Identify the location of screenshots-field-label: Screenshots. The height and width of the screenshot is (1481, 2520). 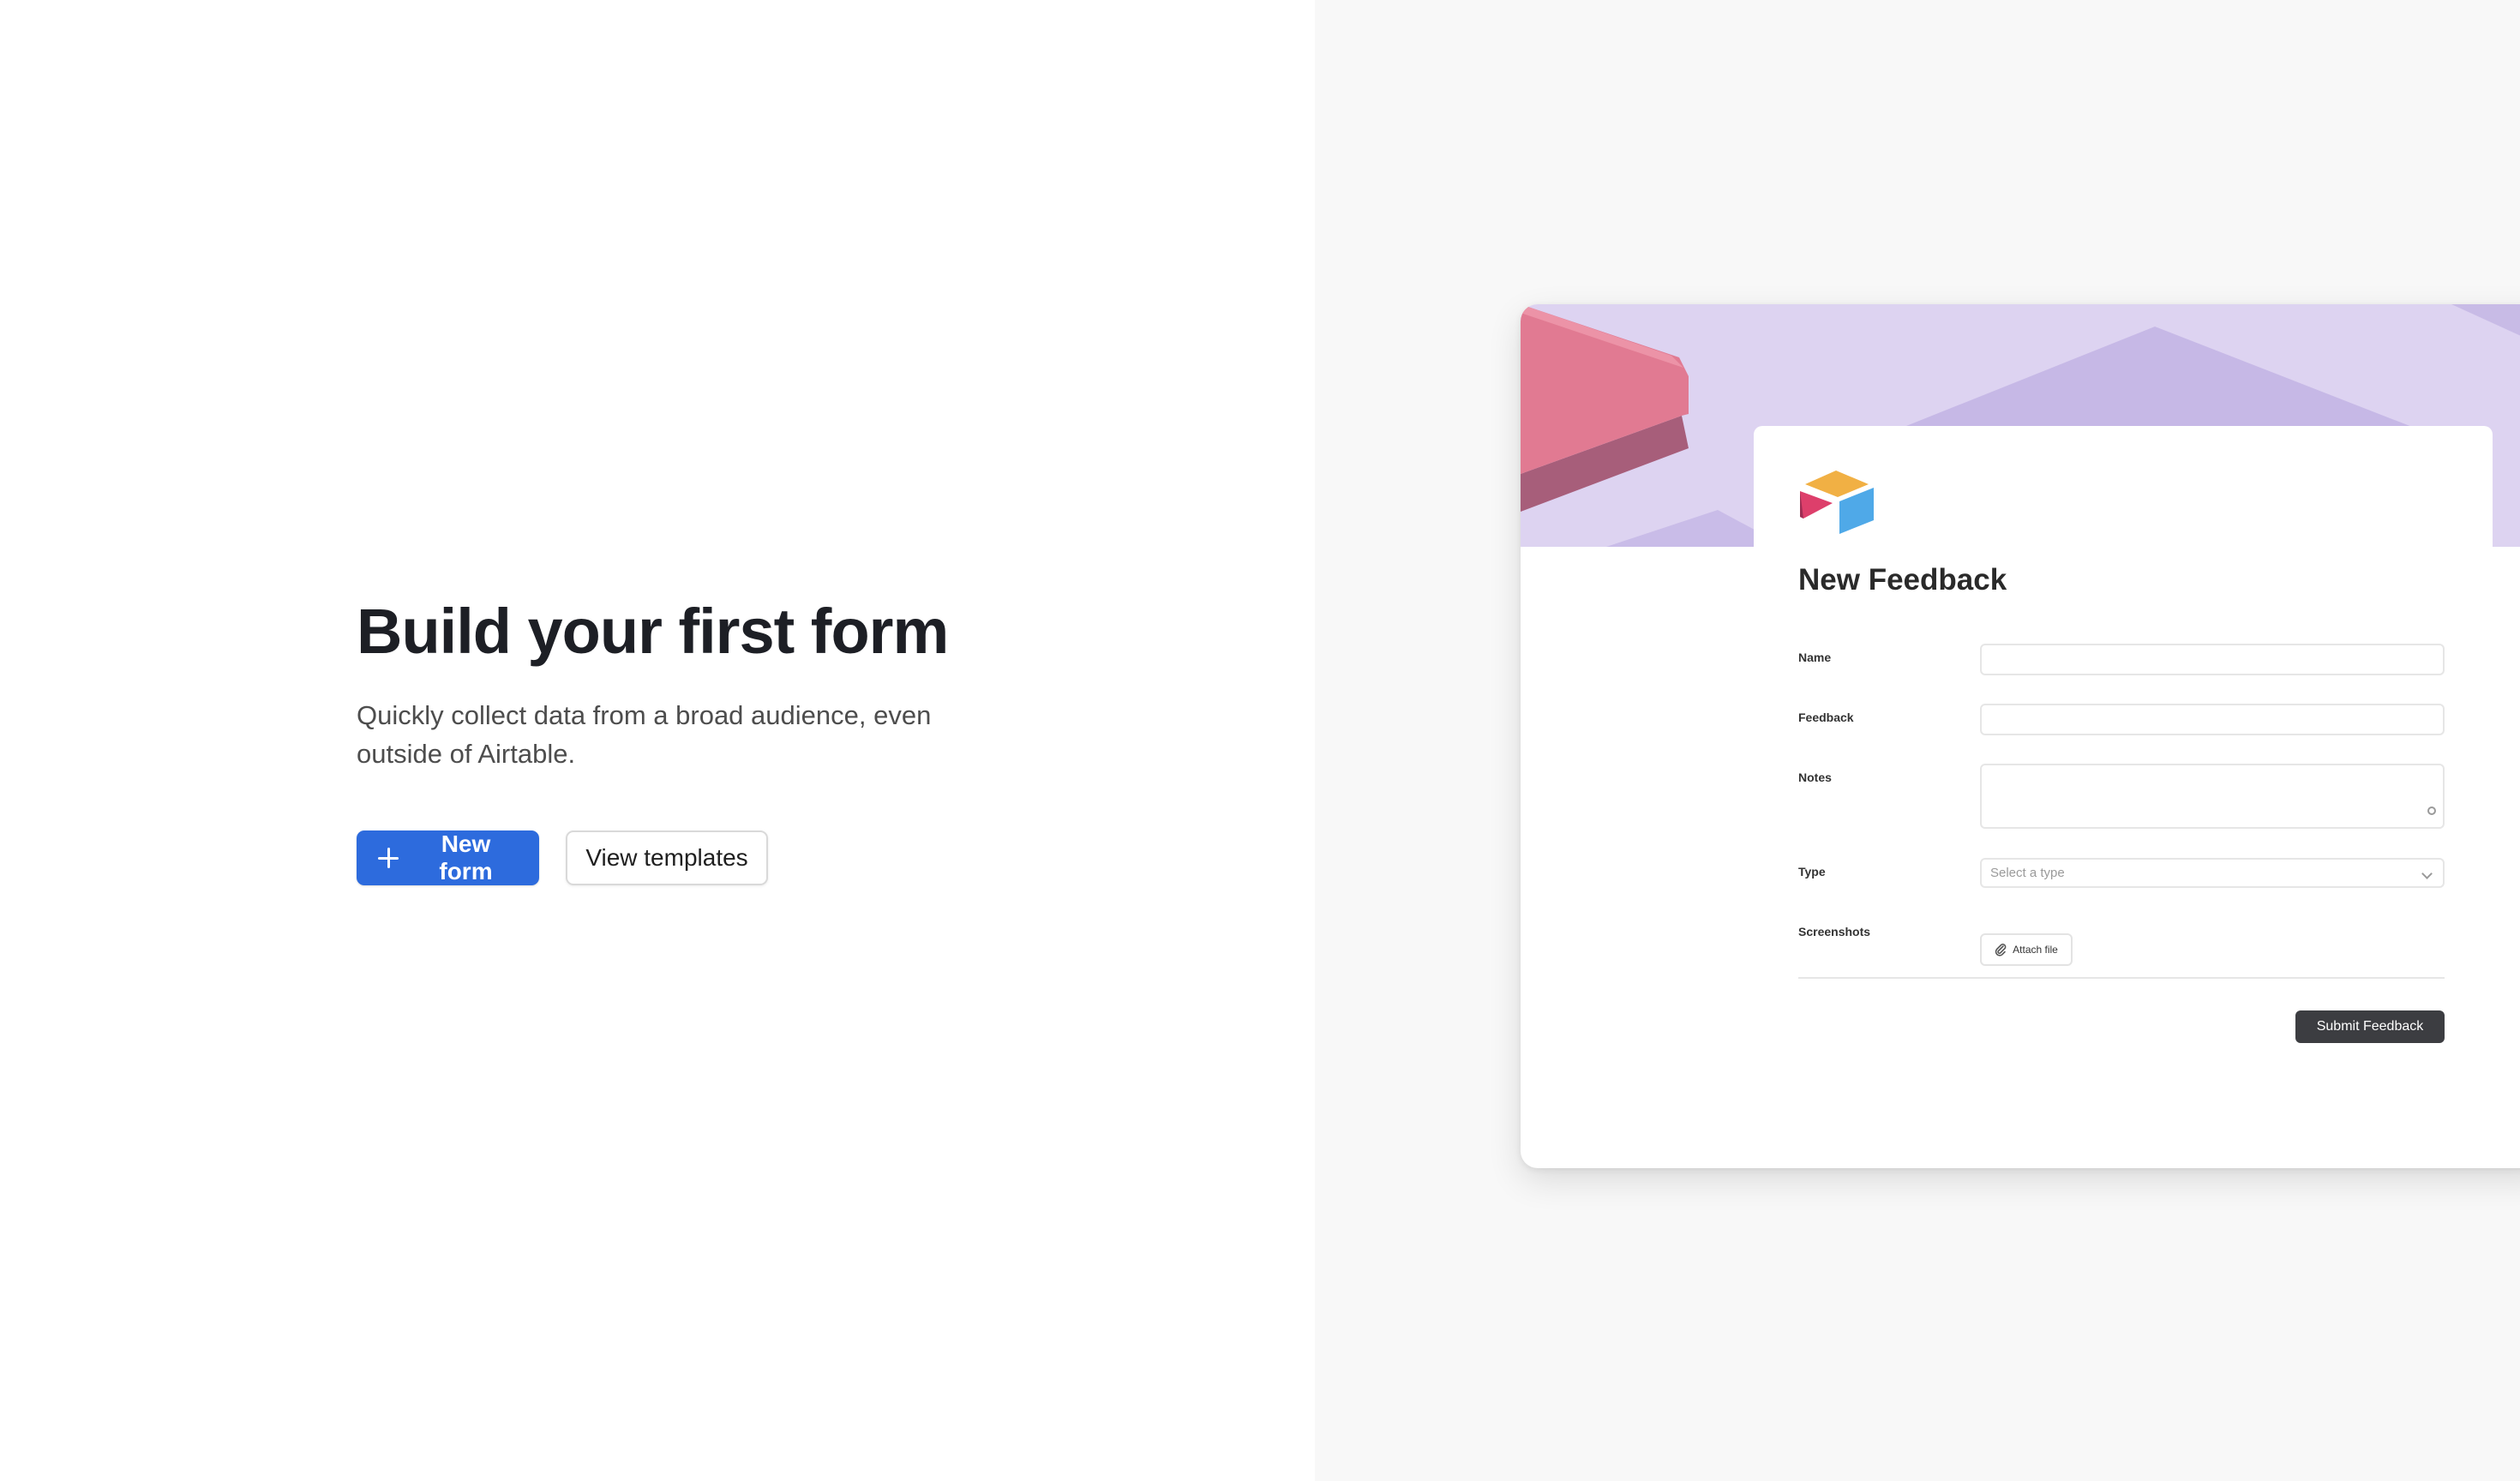
(1834, 932).